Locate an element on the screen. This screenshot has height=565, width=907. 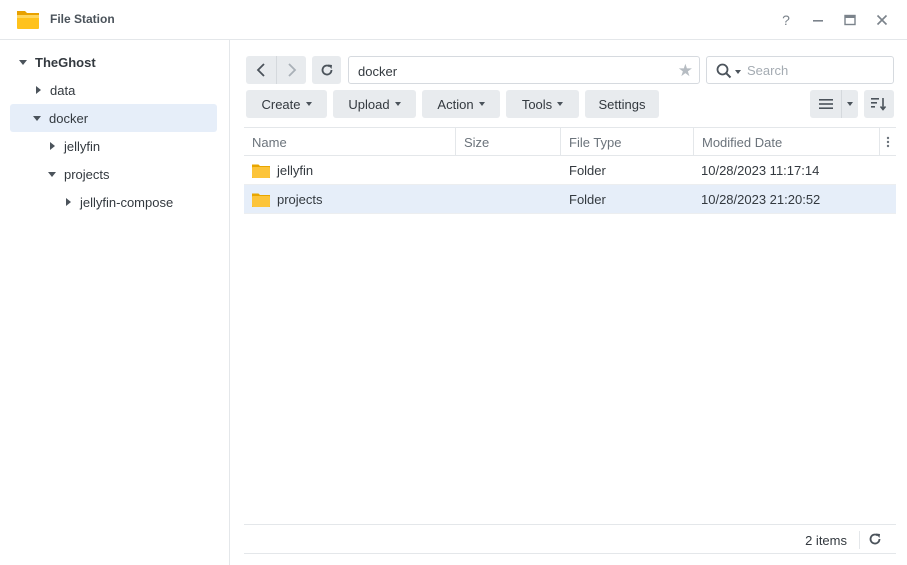
settings-button-label: Settings is located at coordinates (622, 104).